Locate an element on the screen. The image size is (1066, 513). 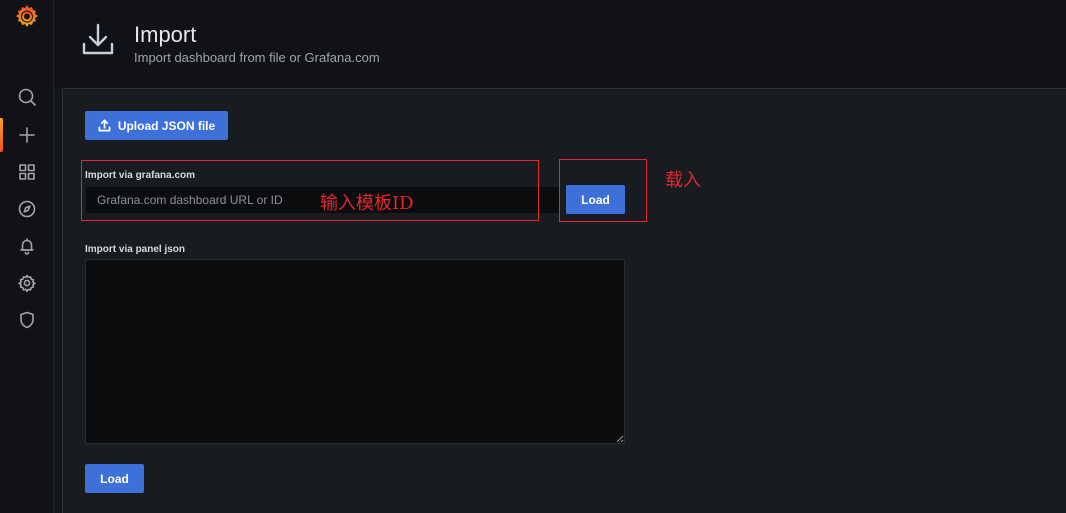
upload-json-label: Upload JSON file is located at coordinates (166, 125).